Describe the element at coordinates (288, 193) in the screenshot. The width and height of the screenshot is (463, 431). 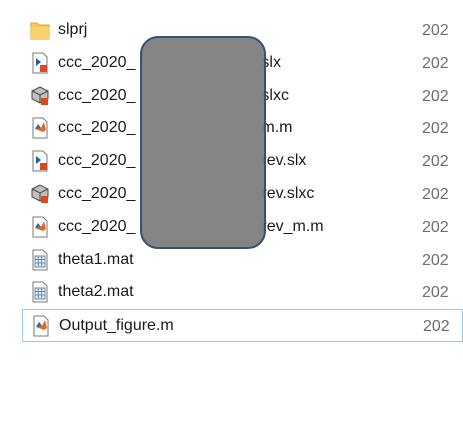
I see `file-name-suffix: rev.slxc` at that location.